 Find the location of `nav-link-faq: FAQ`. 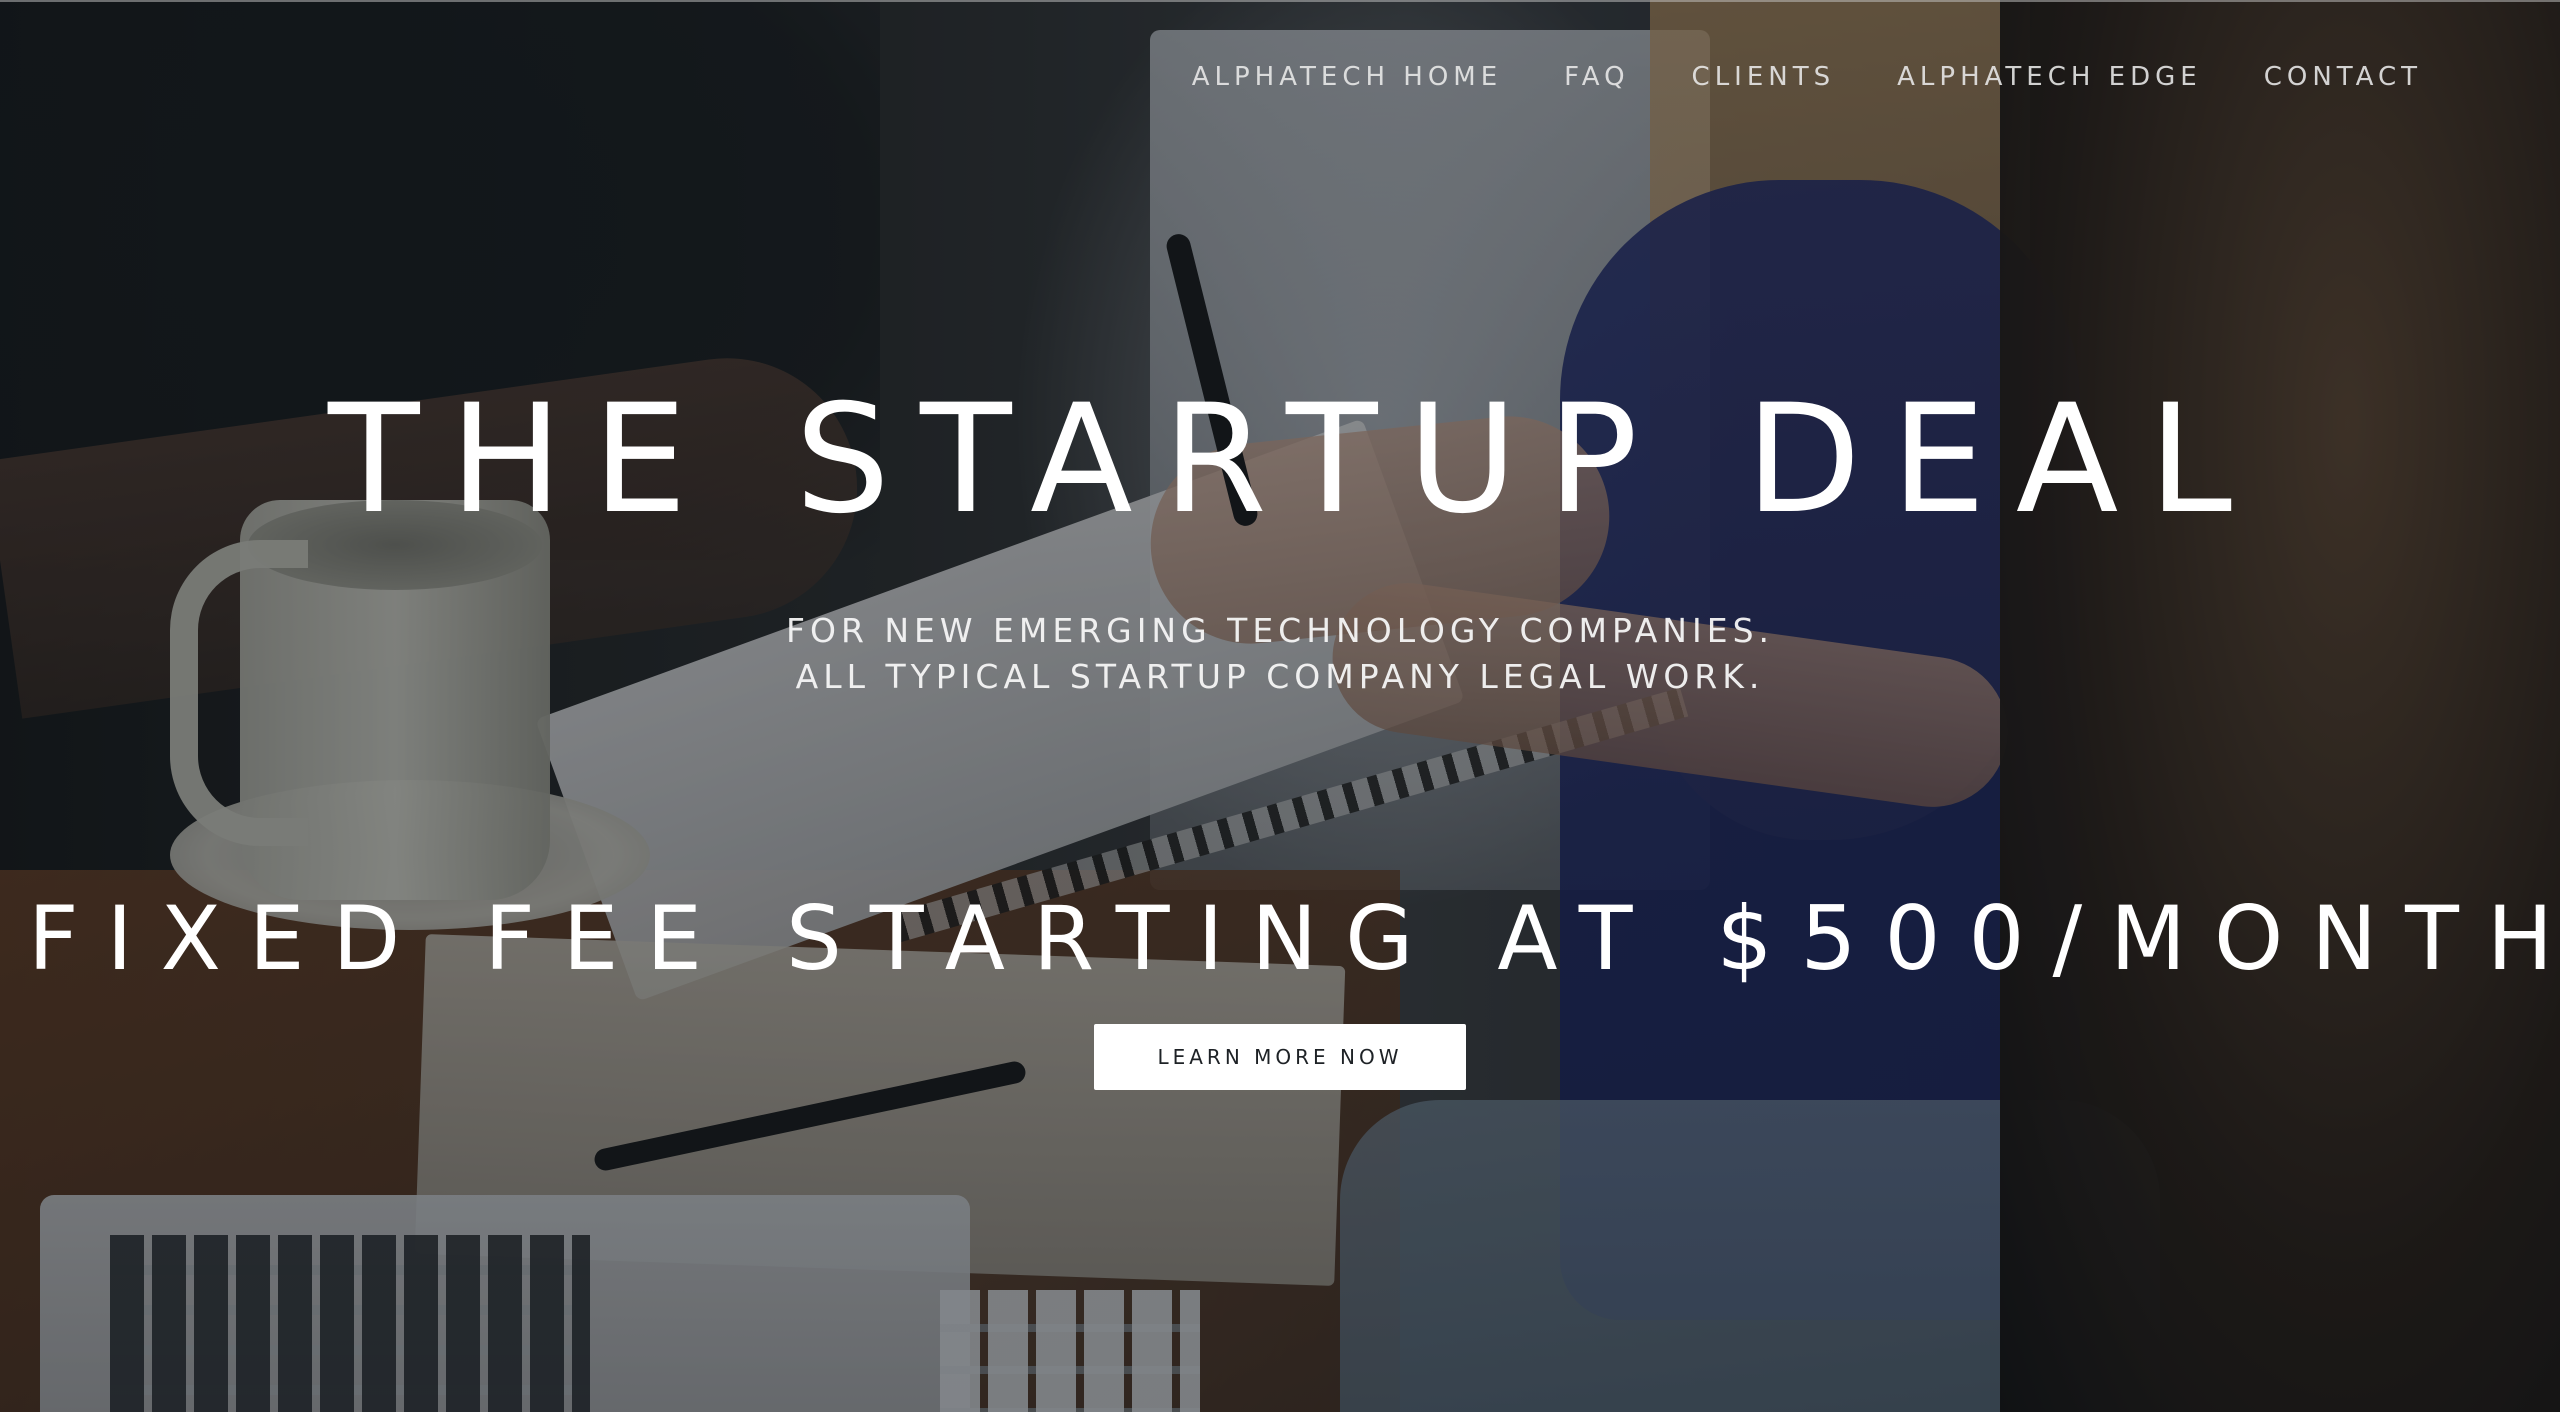

nav-link-faq: FAQ is located at coordinates (1596, 77).